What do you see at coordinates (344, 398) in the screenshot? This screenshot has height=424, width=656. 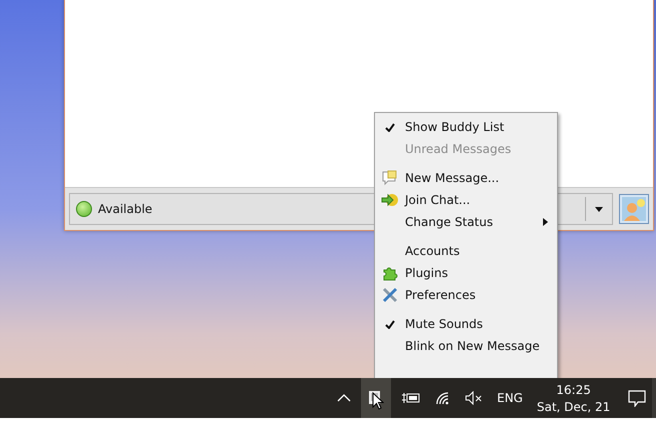 I see `chevron-up-icon` at bounding box center [344, 398].